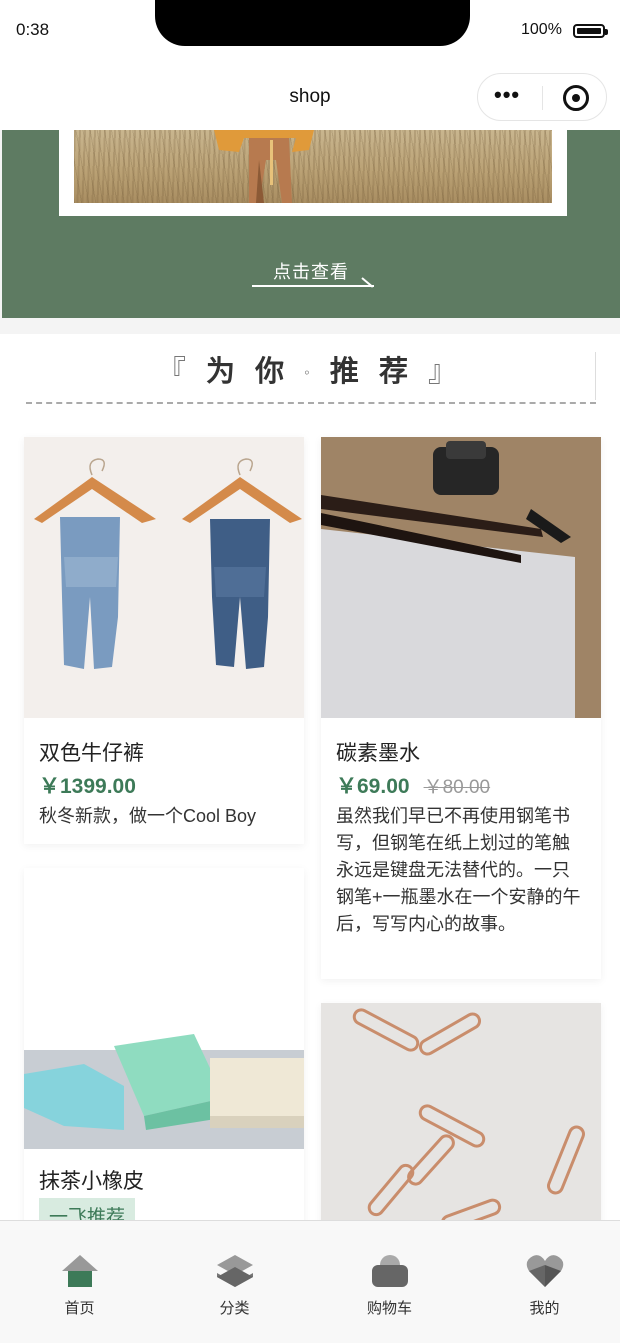 This screenshot has height=1343, width=620. I want to click on product-card: 双色牛仔裤 ￥1399.00 秋冬新款，做一个Cool Boy, so click(164, 640).